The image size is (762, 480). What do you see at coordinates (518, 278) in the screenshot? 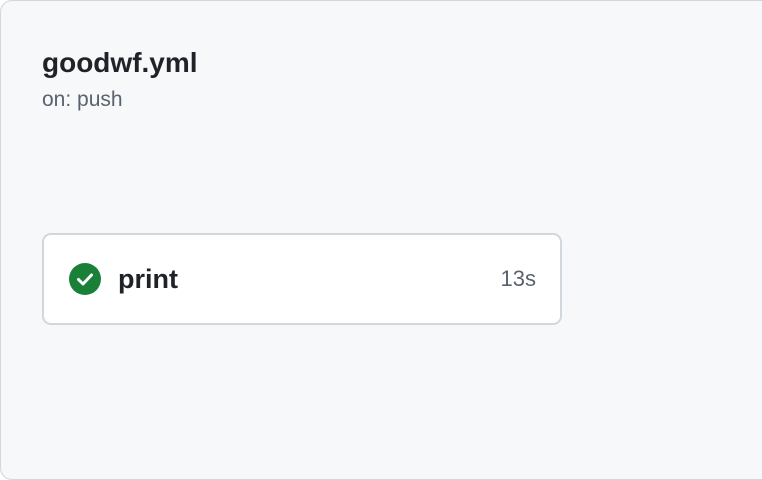
I see `job-duration: 13s` at bounding box center [518, 278].